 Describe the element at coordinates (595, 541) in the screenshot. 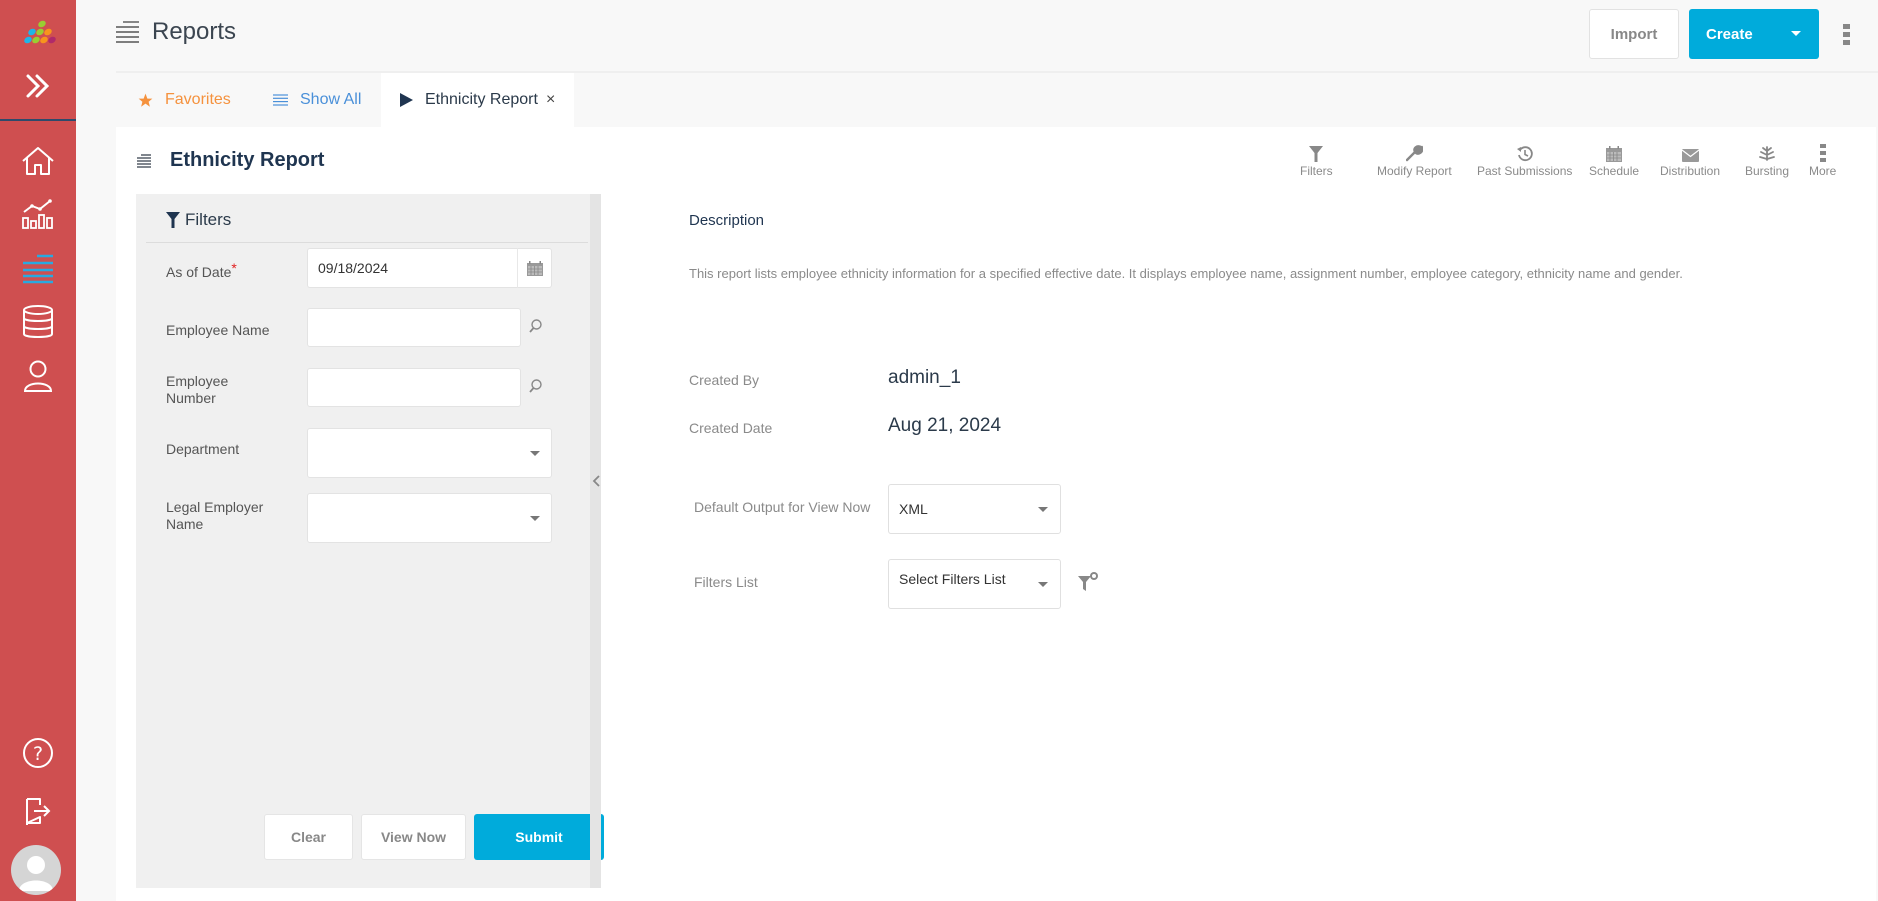

I see `collapse-filters-handle` at that location.